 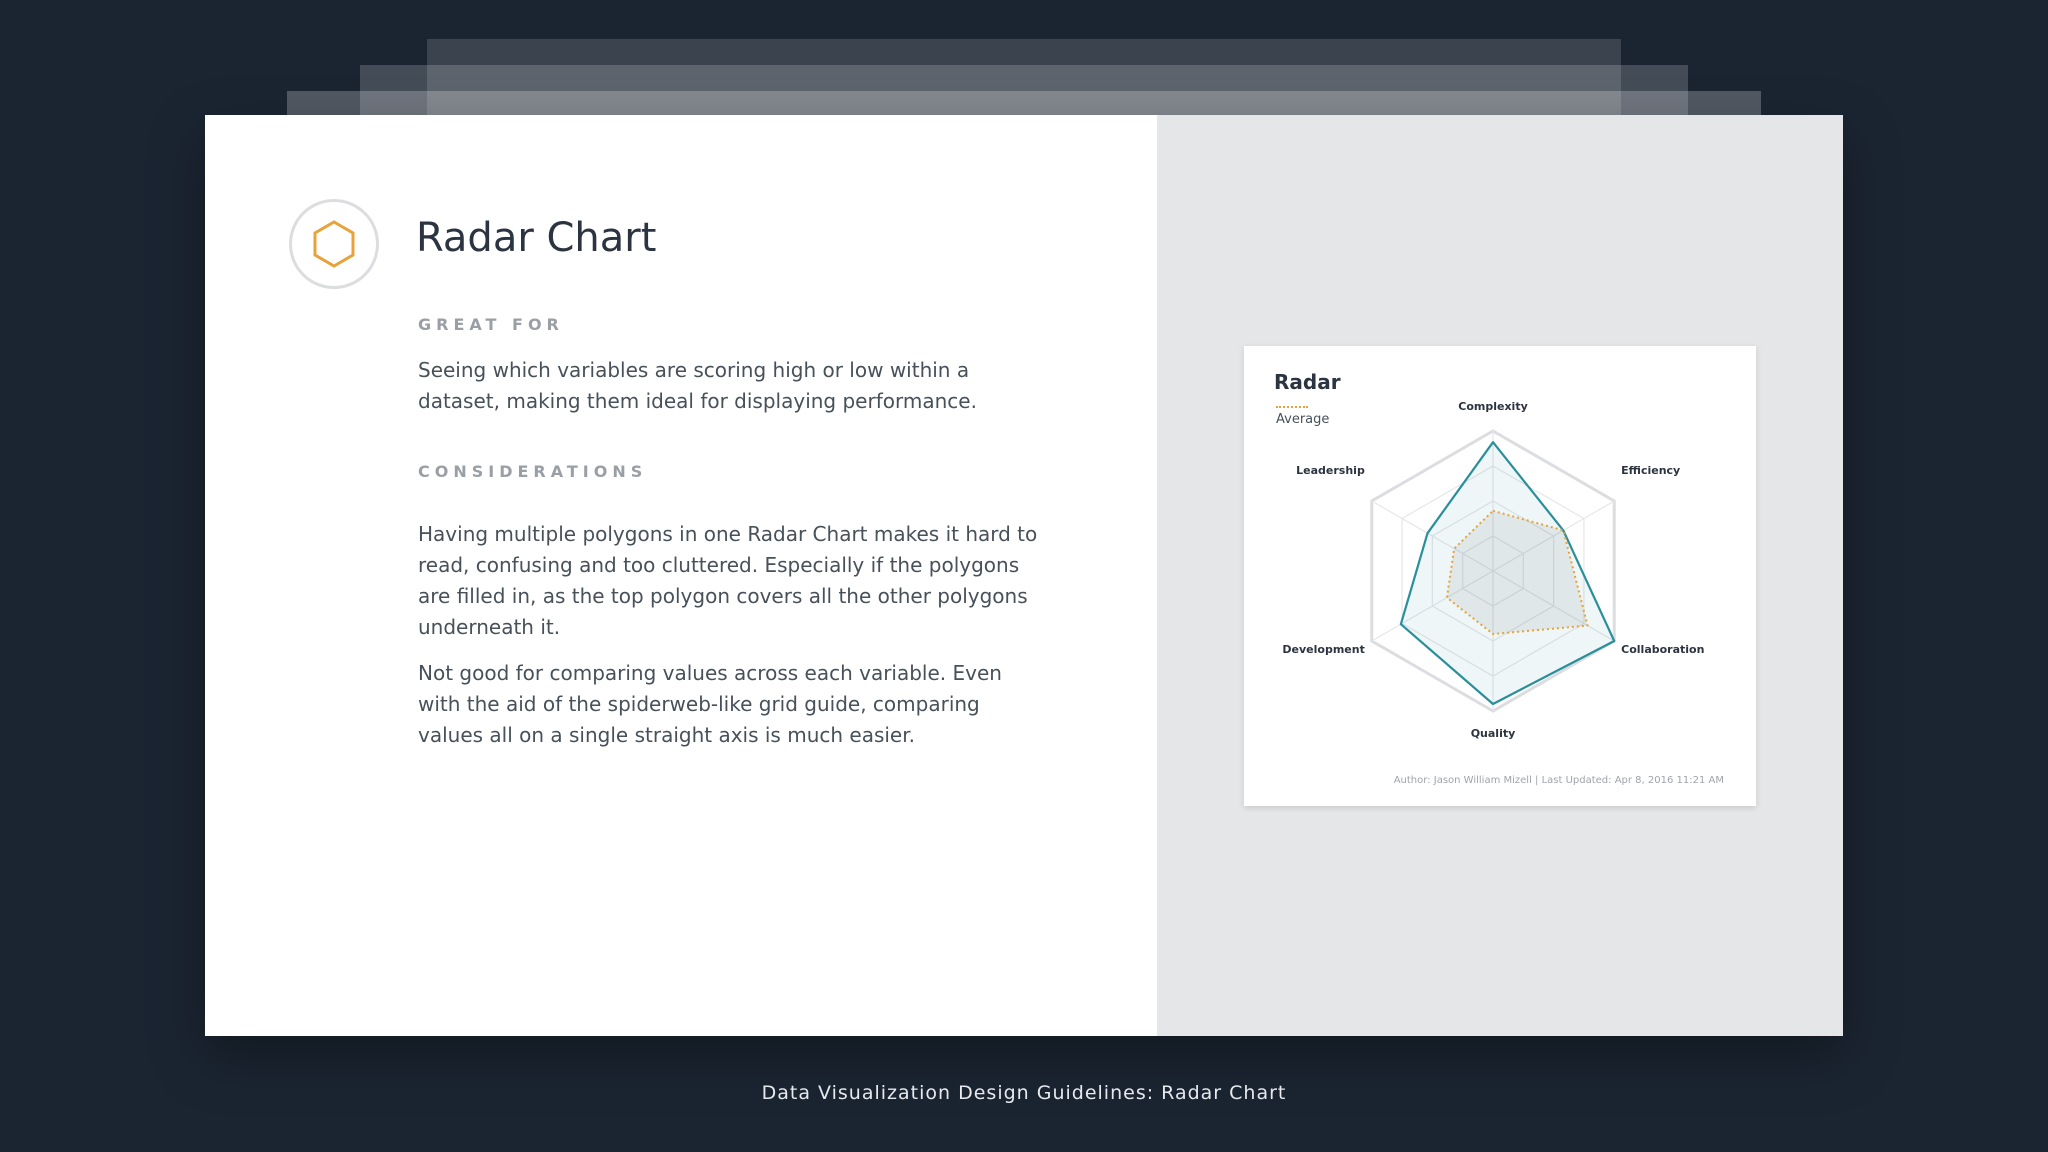 I want to click on chart-type-badge, so click(x=334, y=244).